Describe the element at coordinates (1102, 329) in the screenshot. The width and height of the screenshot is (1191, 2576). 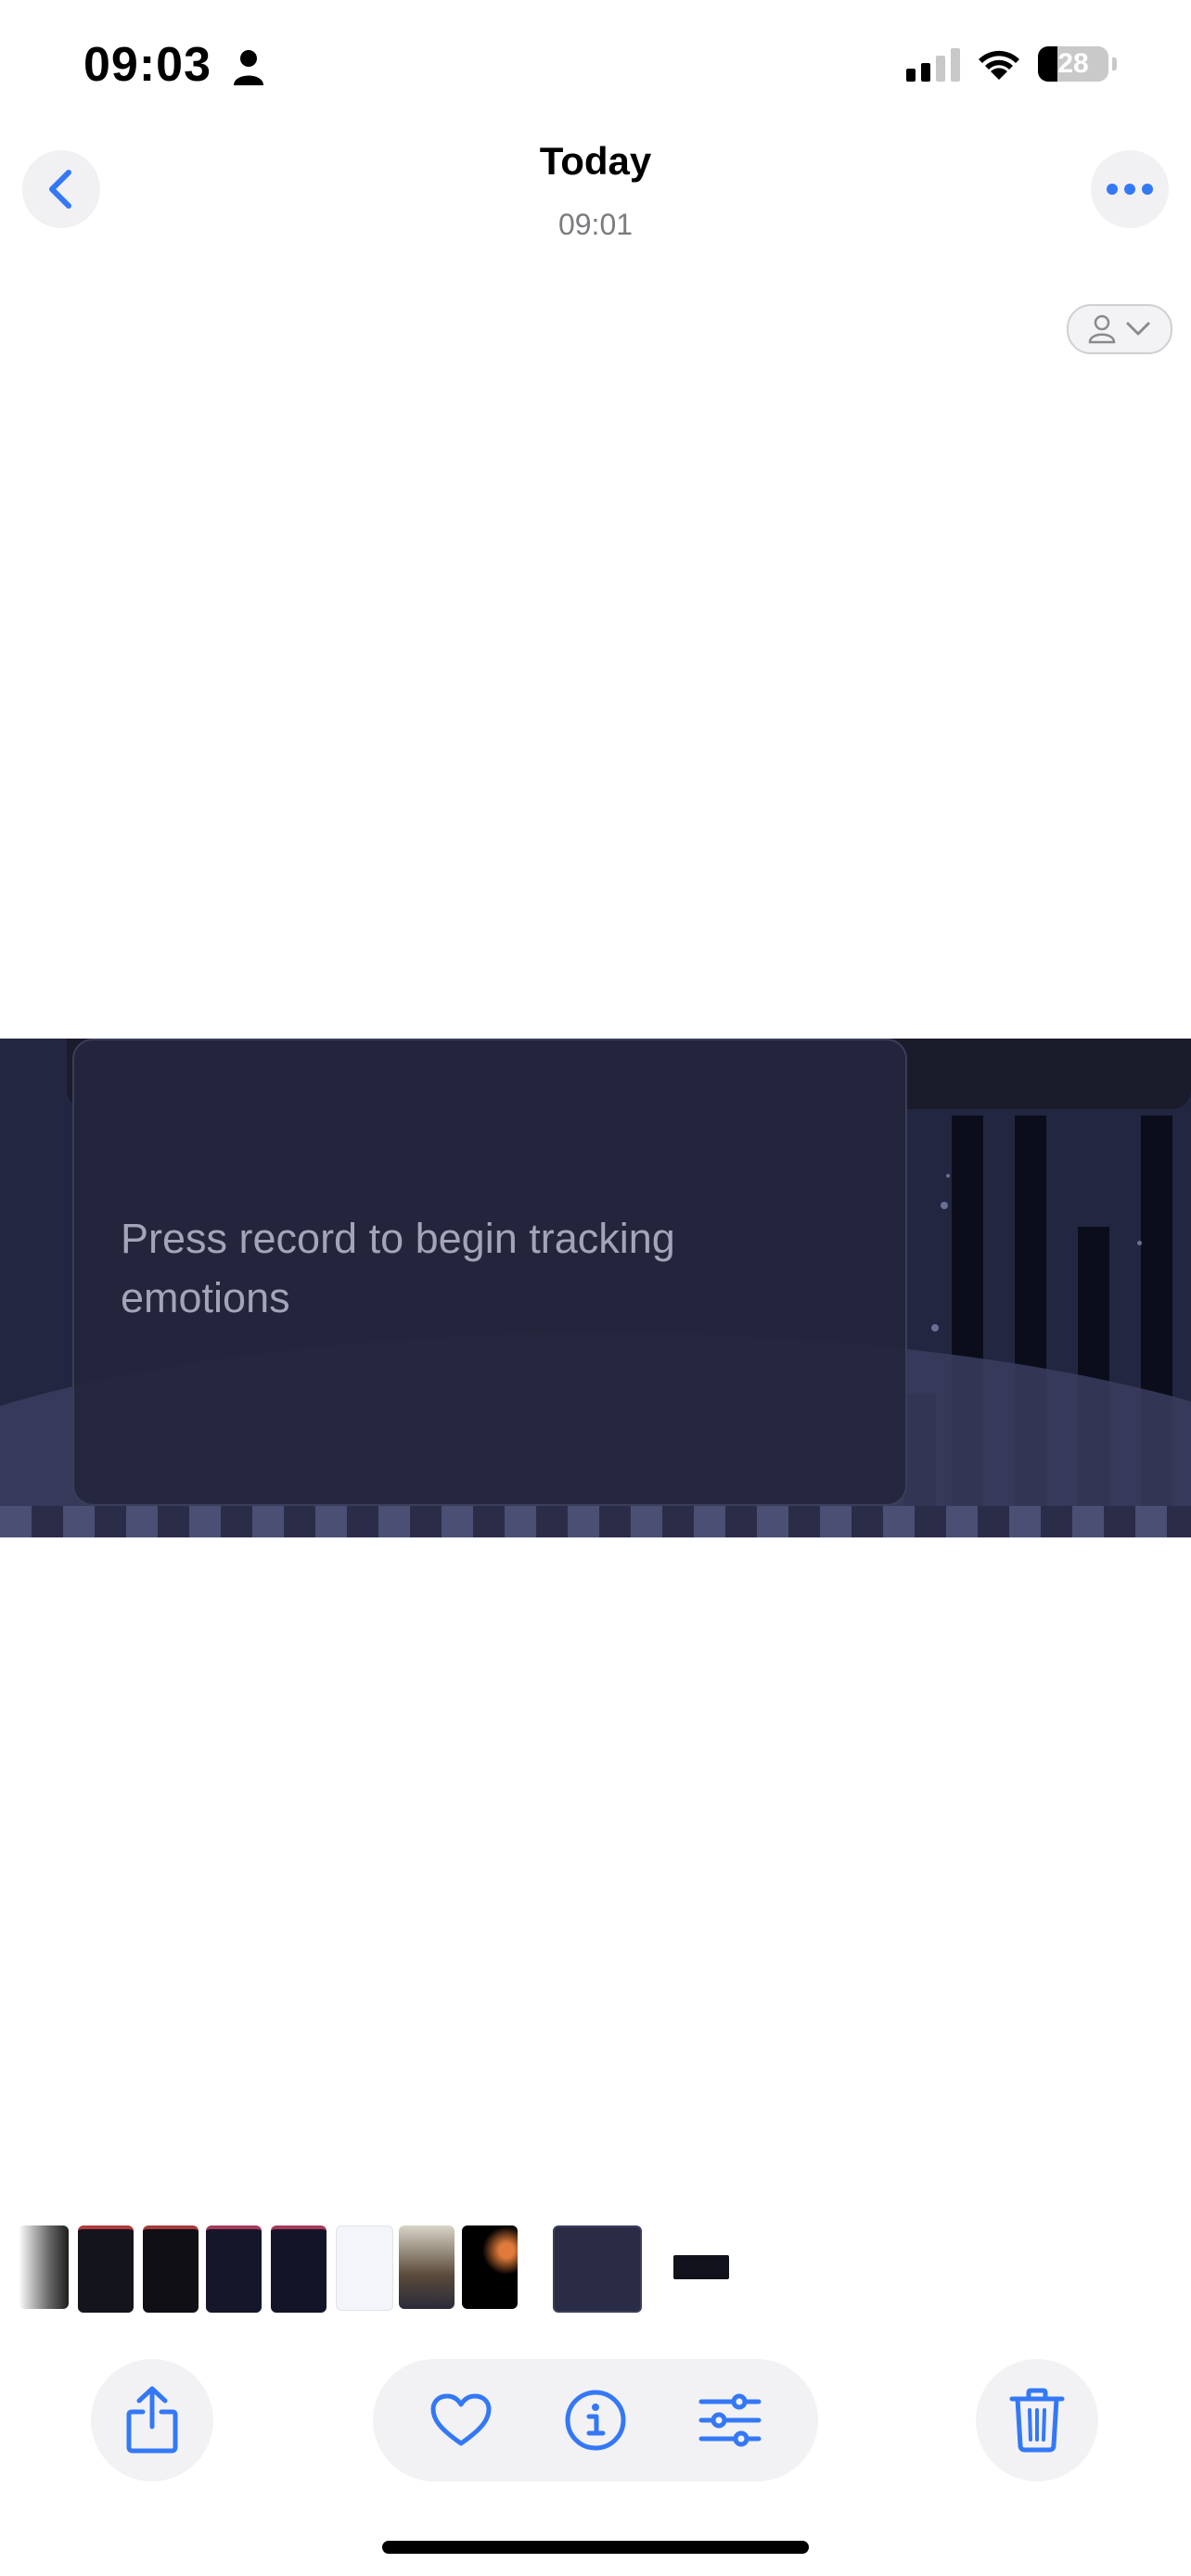
I see `person-icon` at that location.